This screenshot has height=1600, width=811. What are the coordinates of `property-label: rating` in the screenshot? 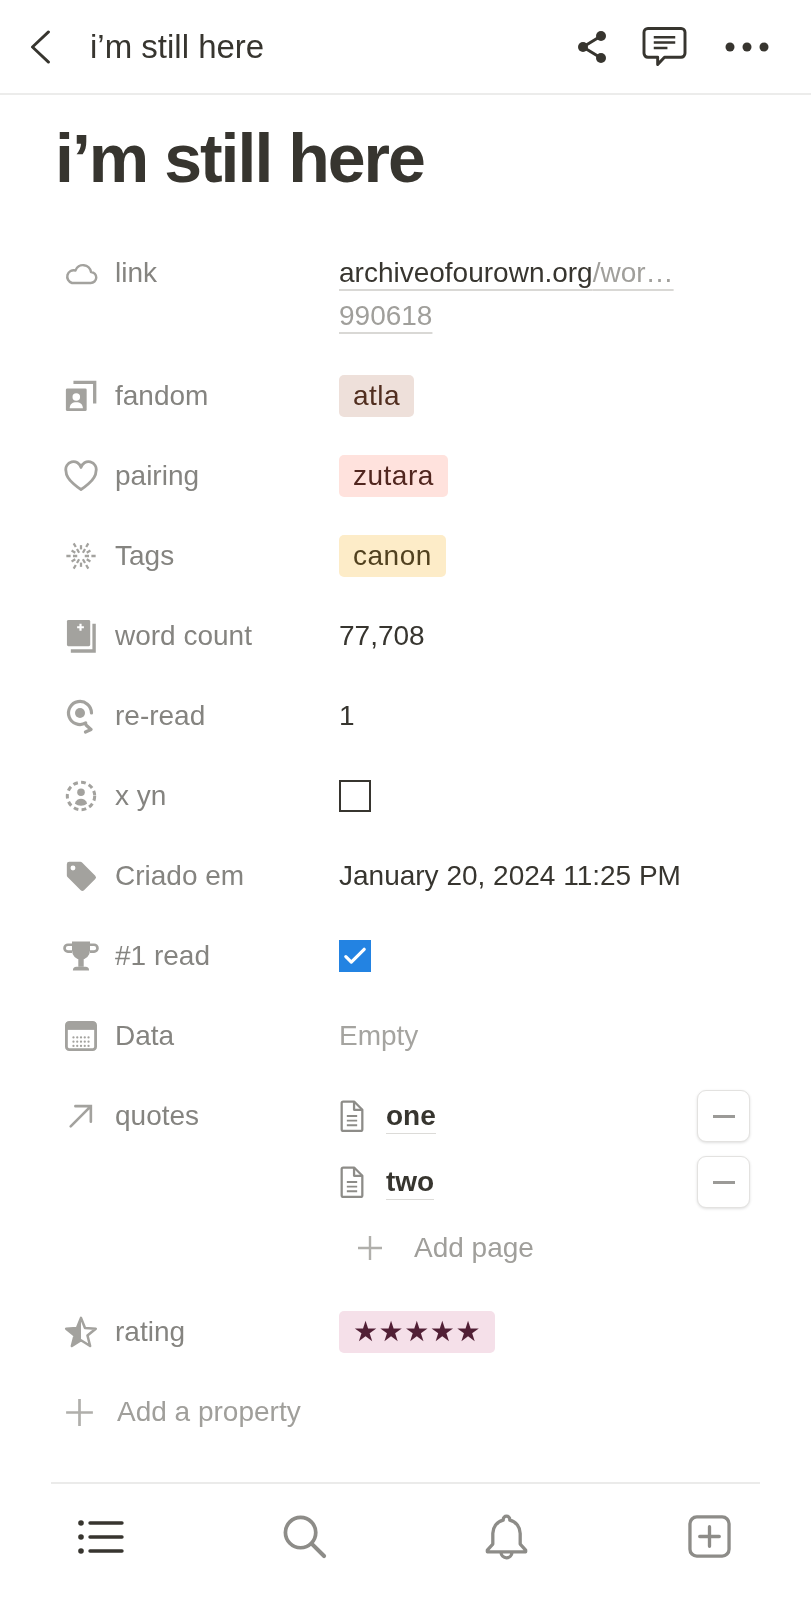 It's located at (150, 1332).